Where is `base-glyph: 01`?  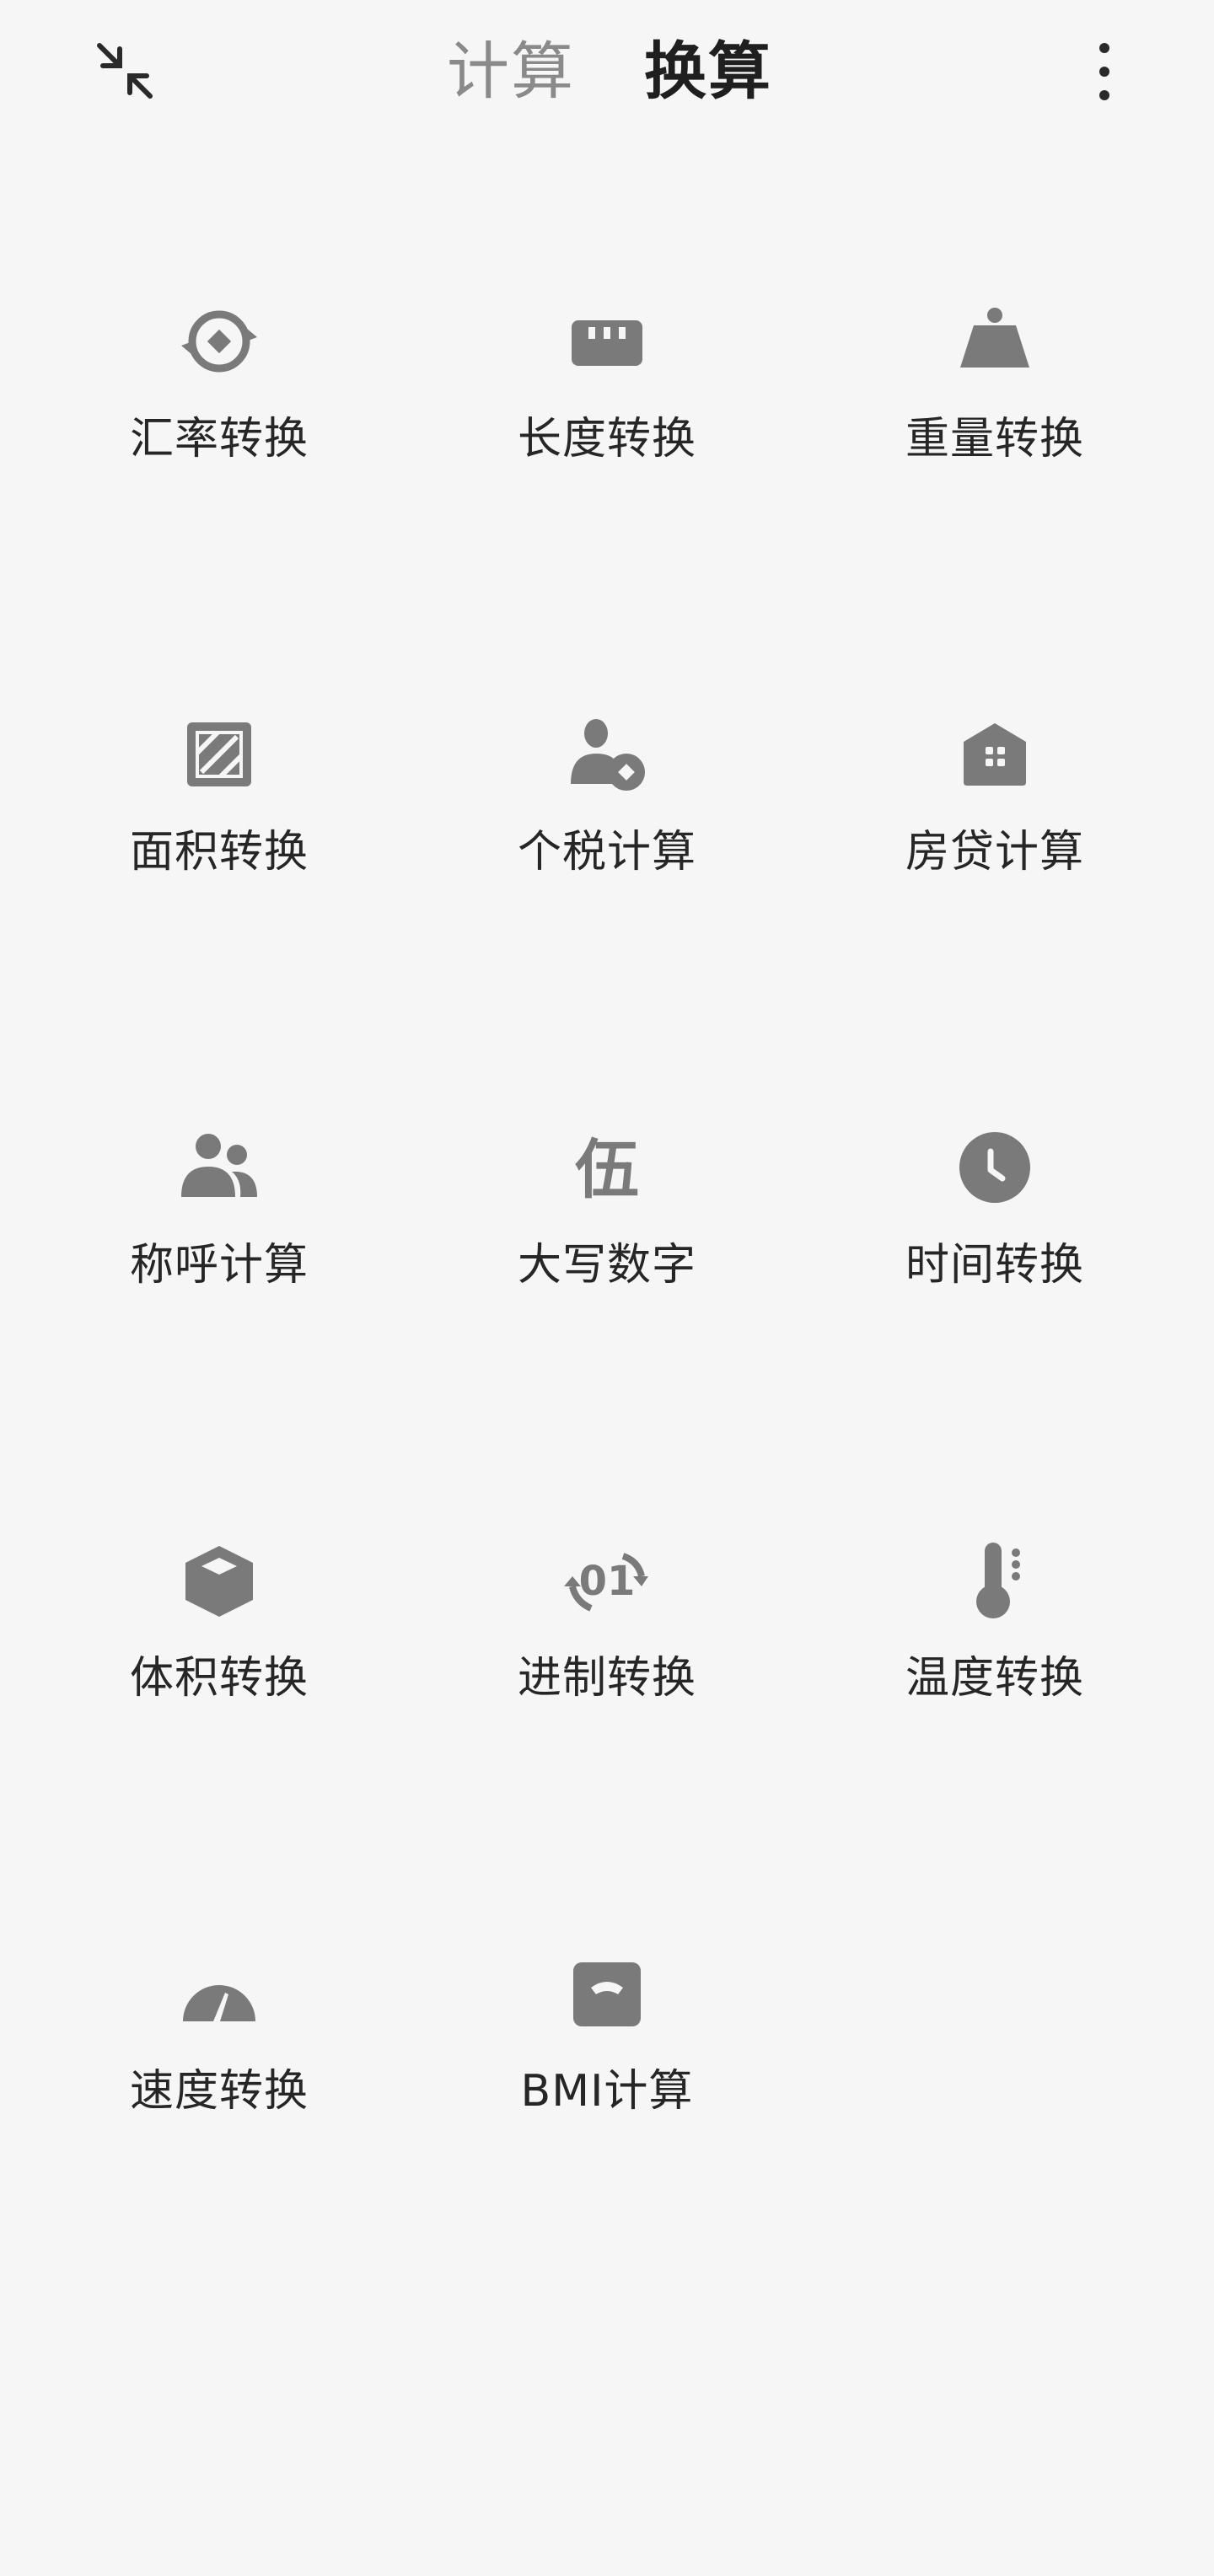
base-glyph: 01 is located at coordinates (607, 1581).